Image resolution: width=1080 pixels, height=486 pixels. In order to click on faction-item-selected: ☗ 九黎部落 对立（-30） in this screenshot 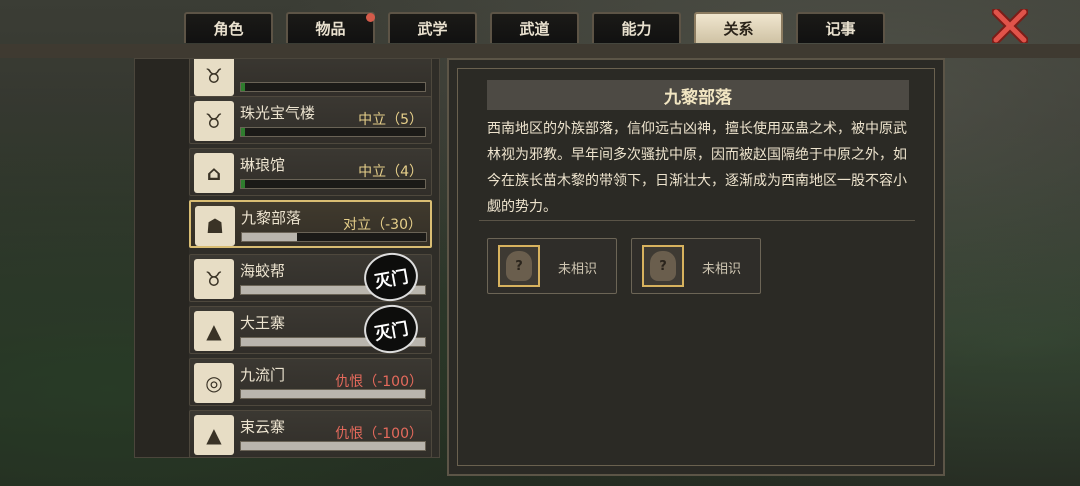, I will do `click(310, 224)`.